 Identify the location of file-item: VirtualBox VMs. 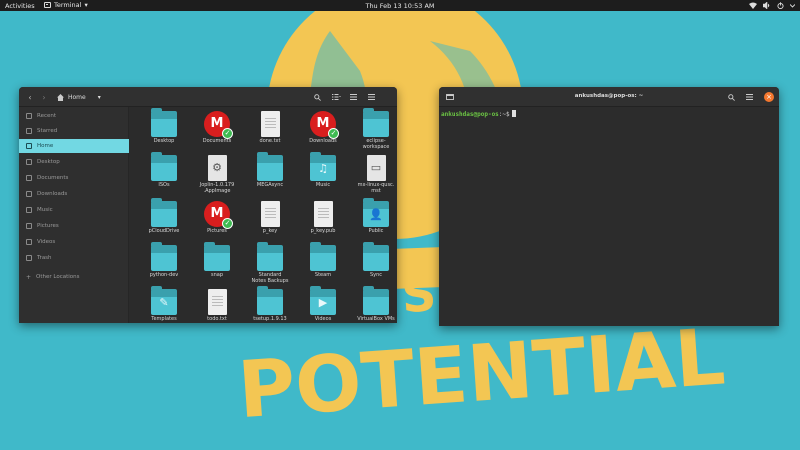
(373, 304).